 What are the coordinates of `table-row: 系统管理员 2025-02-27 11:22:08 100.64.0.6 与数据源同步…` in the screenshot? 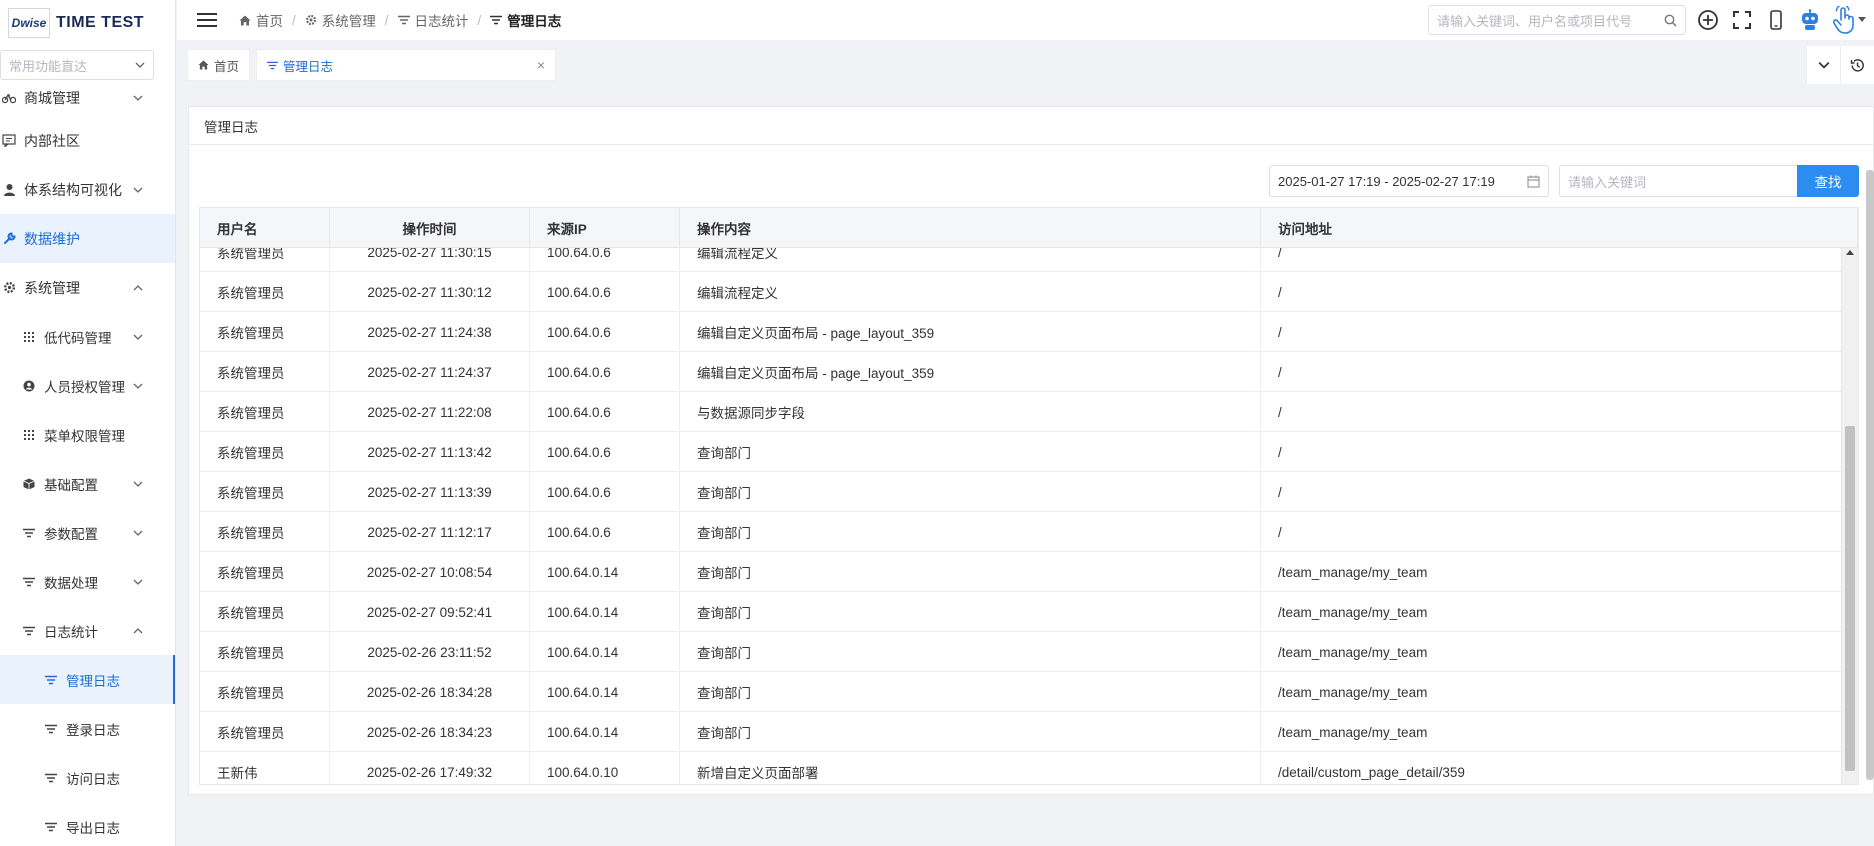 It's located at (1021, 412).